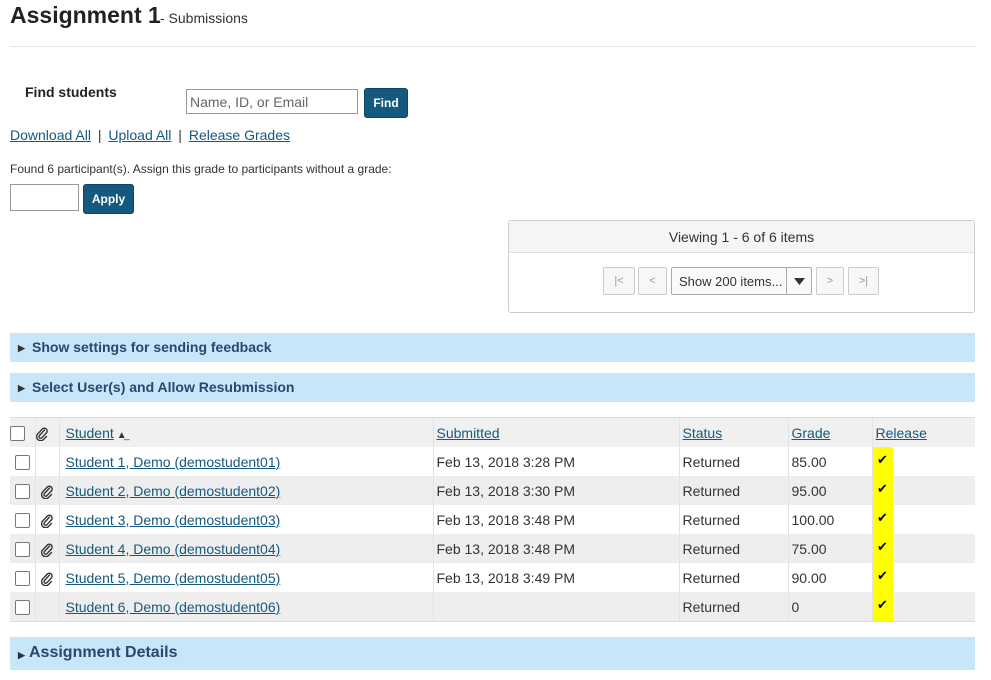  I want to click on student-link: Student 2, Demo (demostudent02), so click(173, 491).